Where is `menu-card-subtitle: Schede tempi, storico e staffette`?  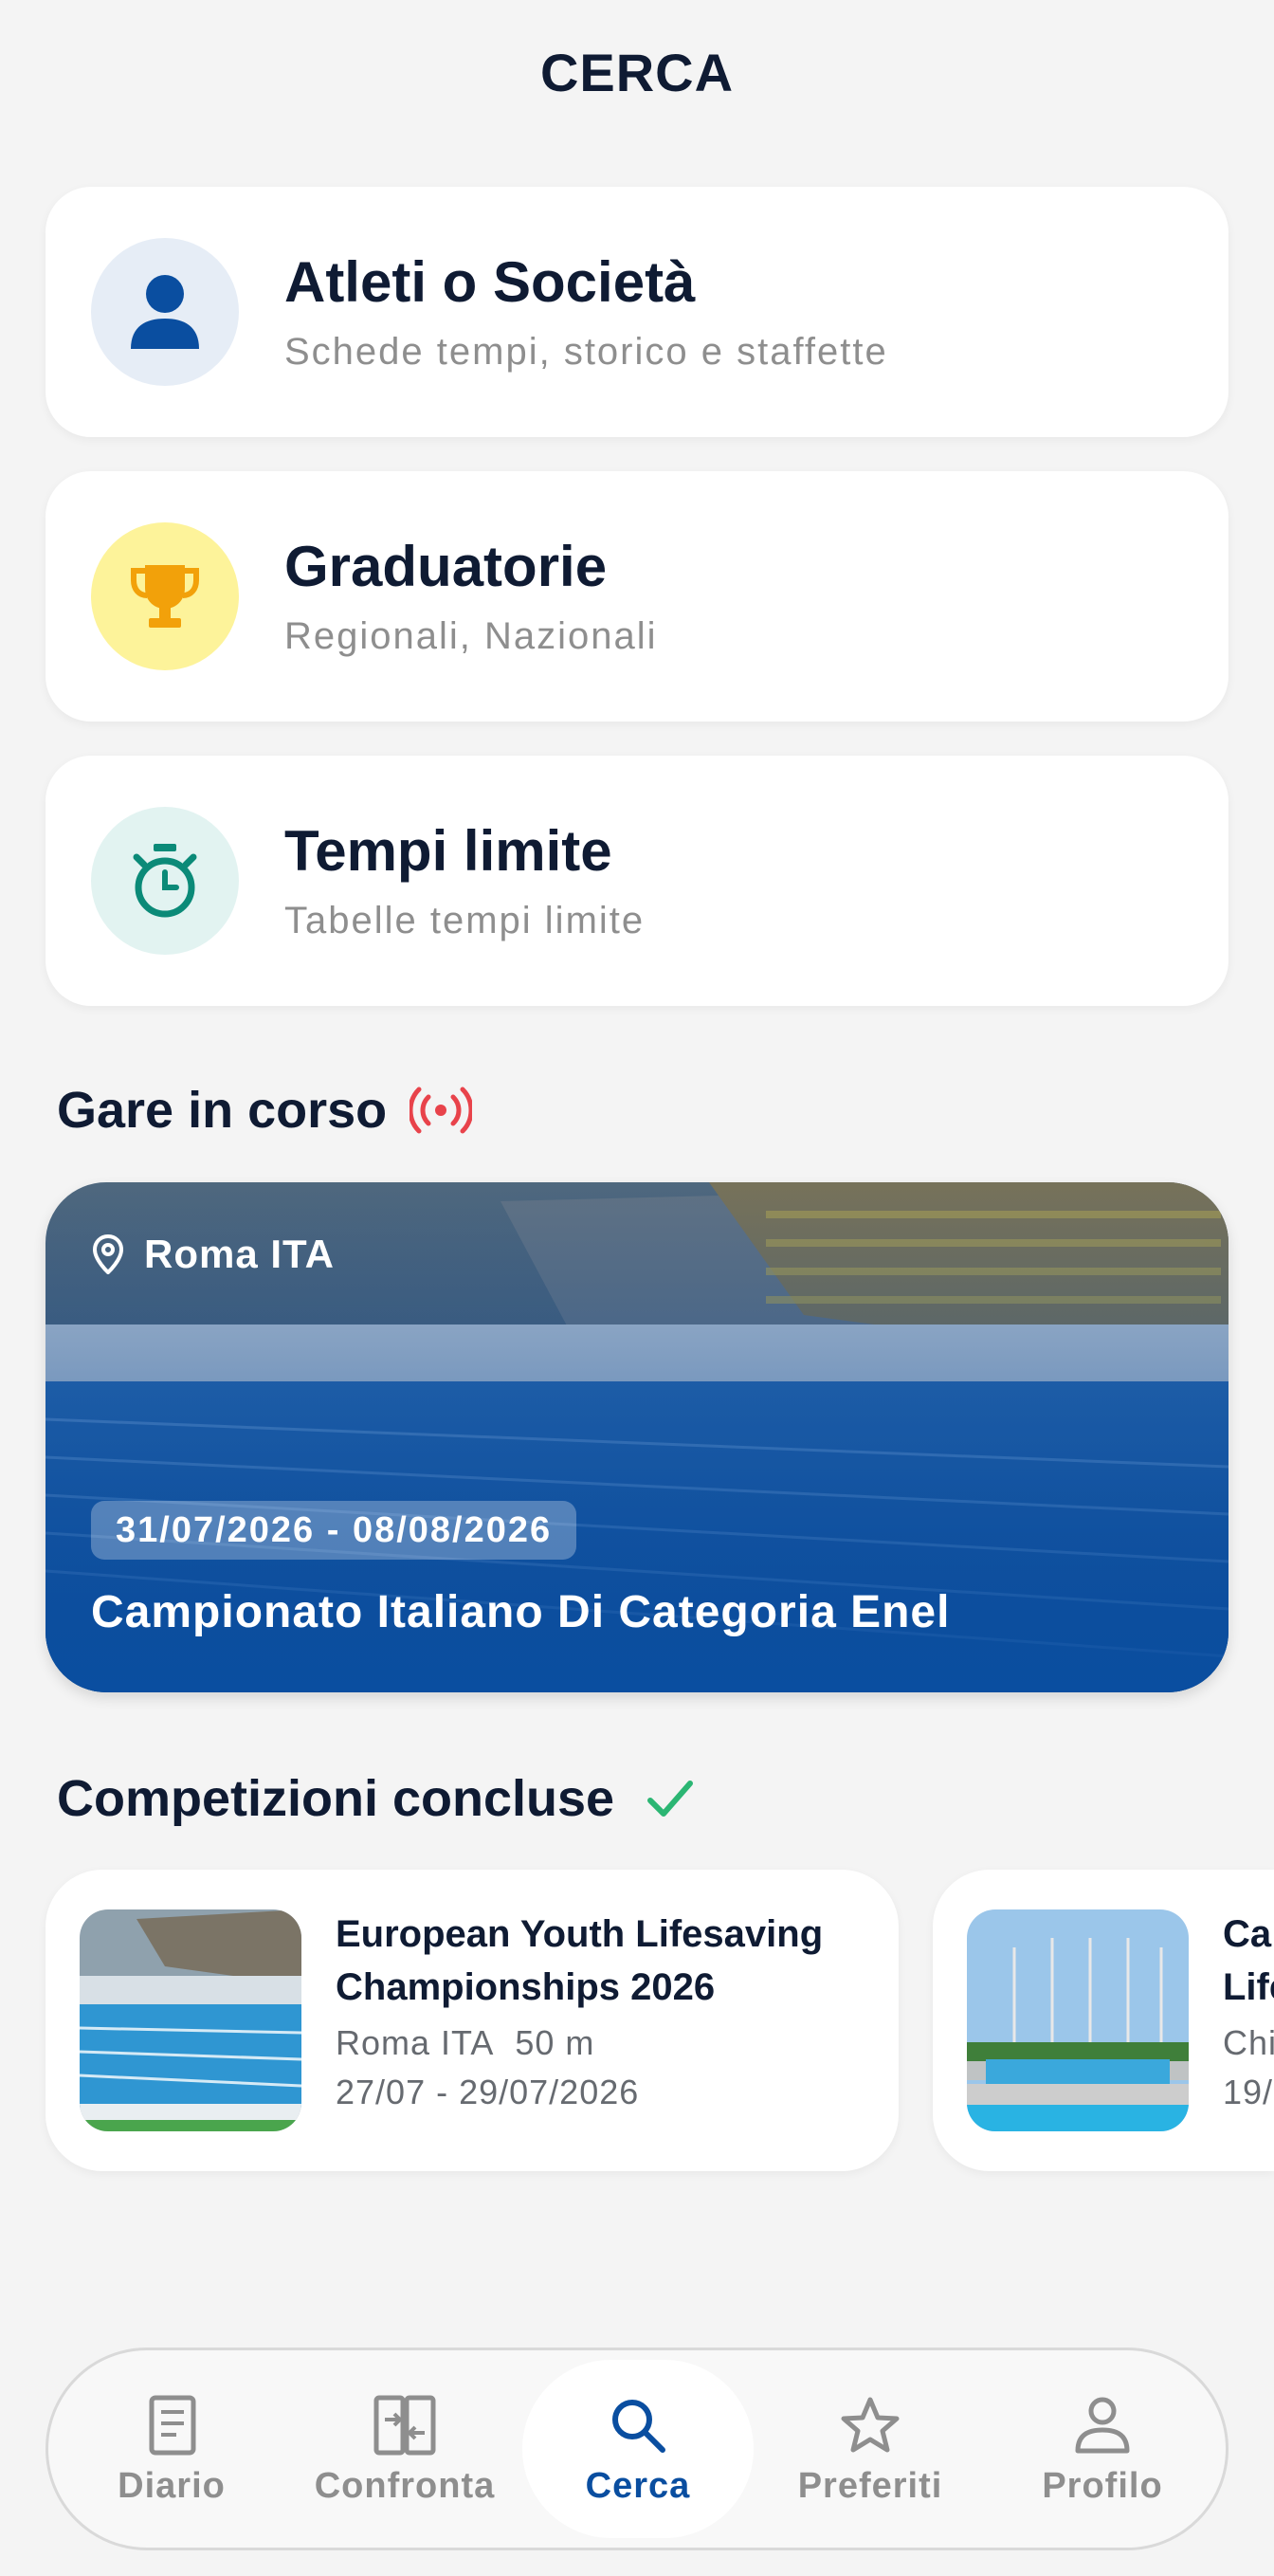 menu-card-subtitle: Schede tempi, storico e staffette is located at coordinates (586, 352).